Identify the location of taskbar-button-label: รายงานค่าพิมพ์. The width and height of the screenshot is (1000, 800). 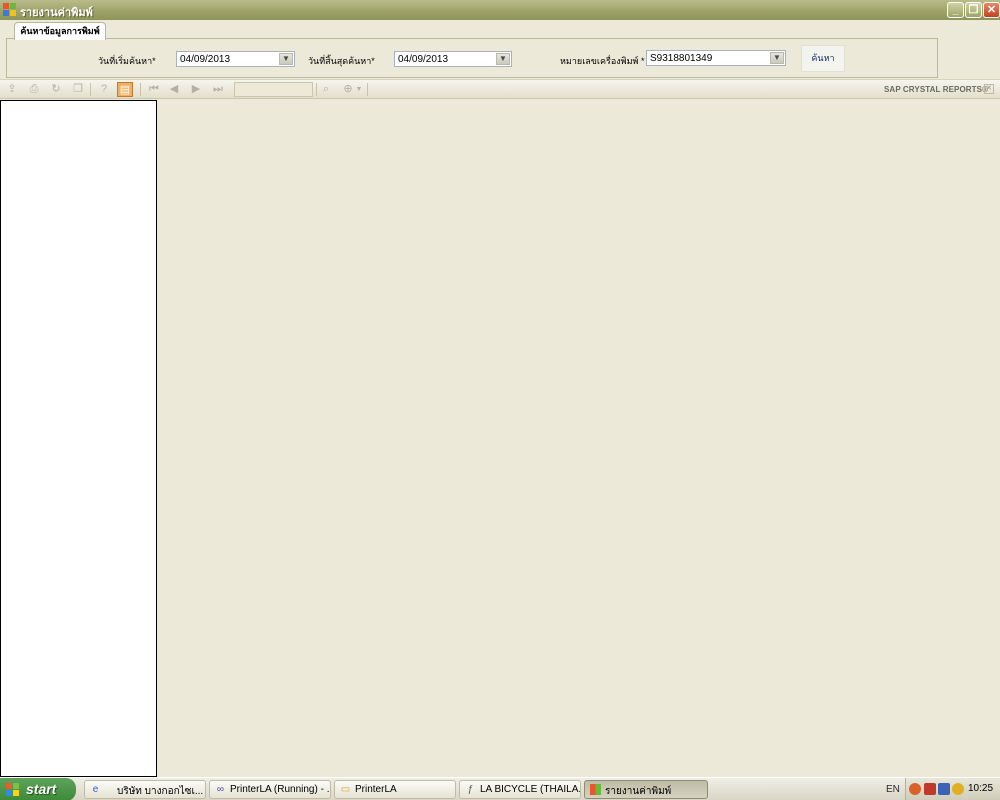
(638, 791).